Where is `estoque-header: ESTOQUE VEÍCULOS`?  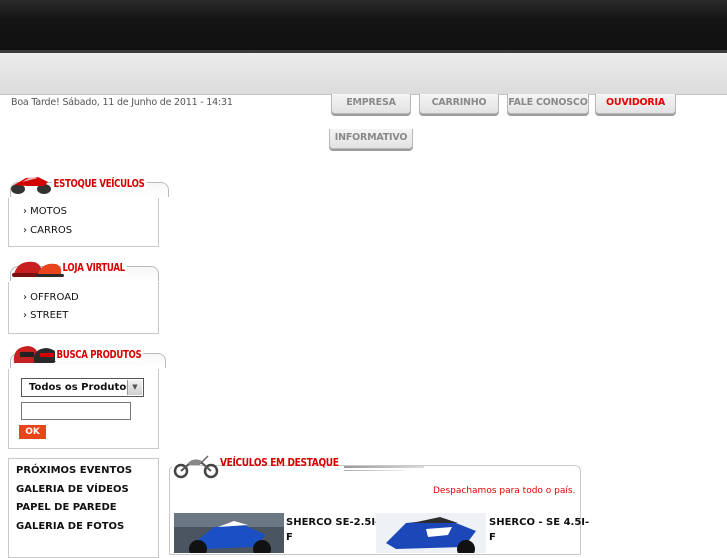
estoque-header: ESTOQUE VEÍCULOS is located at coordinates (86, 186).